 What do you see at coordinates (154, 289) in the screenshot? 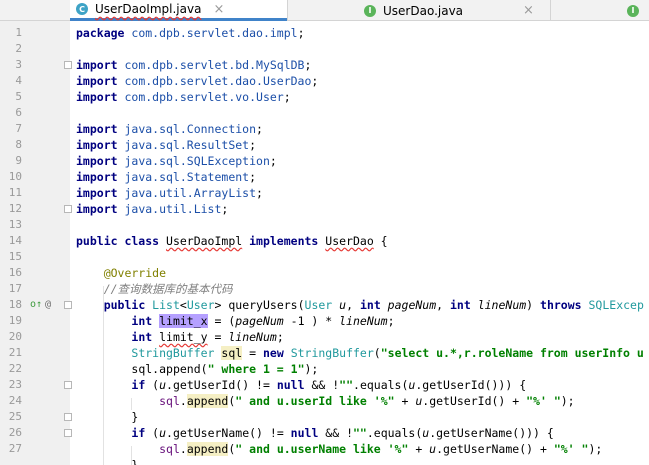
I see `code-line: //查询数据库的基本代码` at bounding box center [154, 289].